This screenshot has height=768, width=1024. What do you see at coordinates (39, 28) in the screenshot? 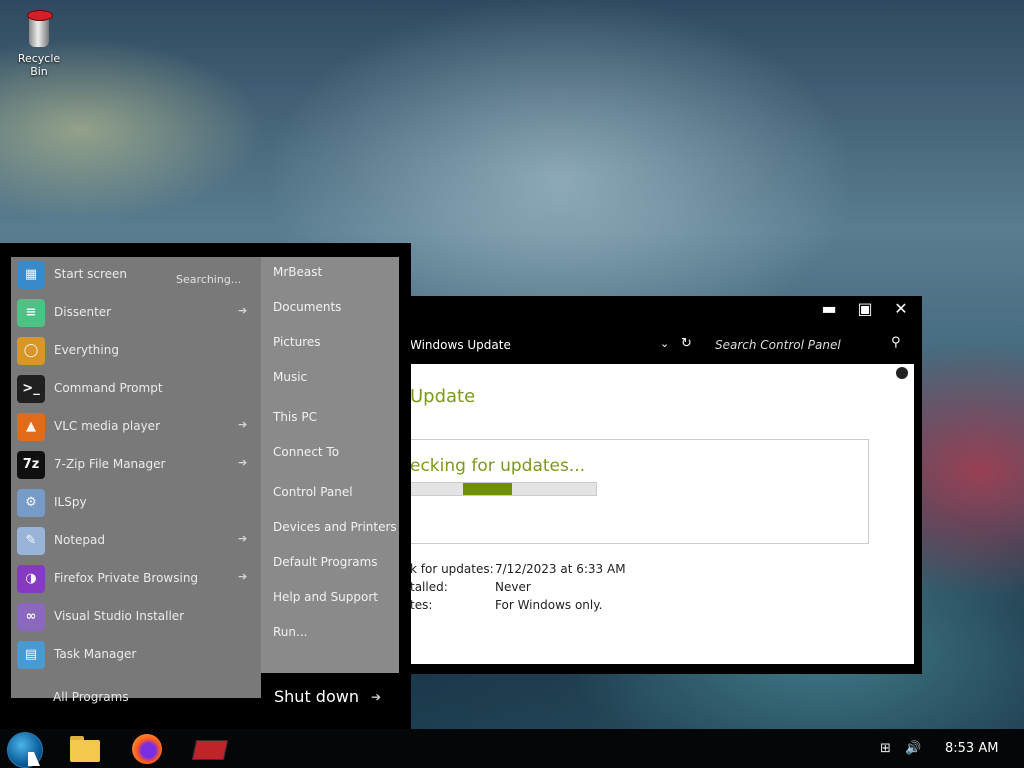
I see `recycle-bin-icon` at bounding box center [39, 28].